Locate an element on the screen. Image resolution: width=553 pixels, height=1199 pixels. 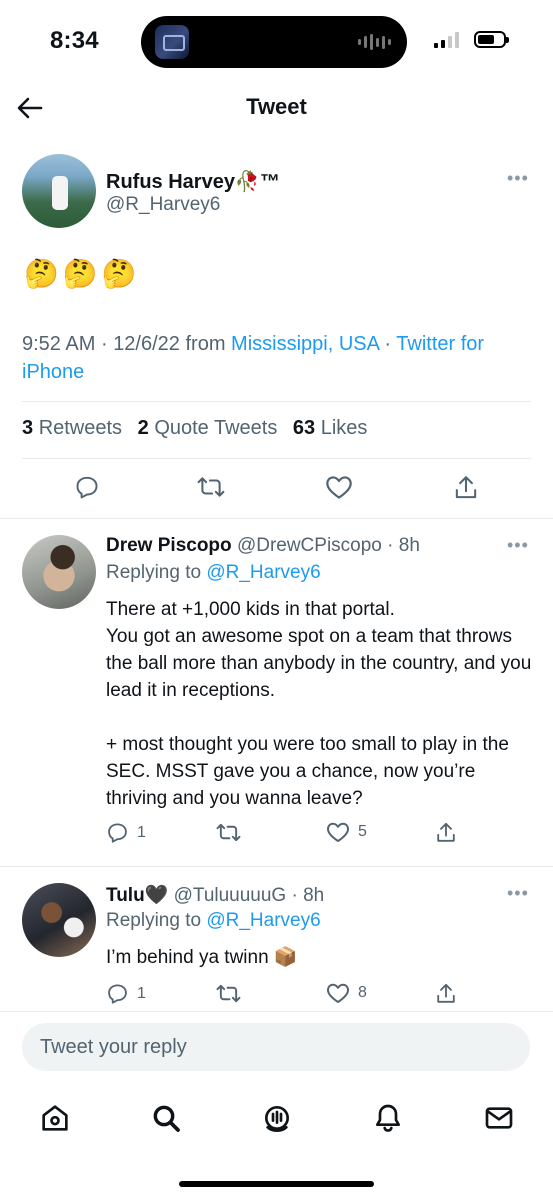
tab-bar is located at coordinates (276, 1118).